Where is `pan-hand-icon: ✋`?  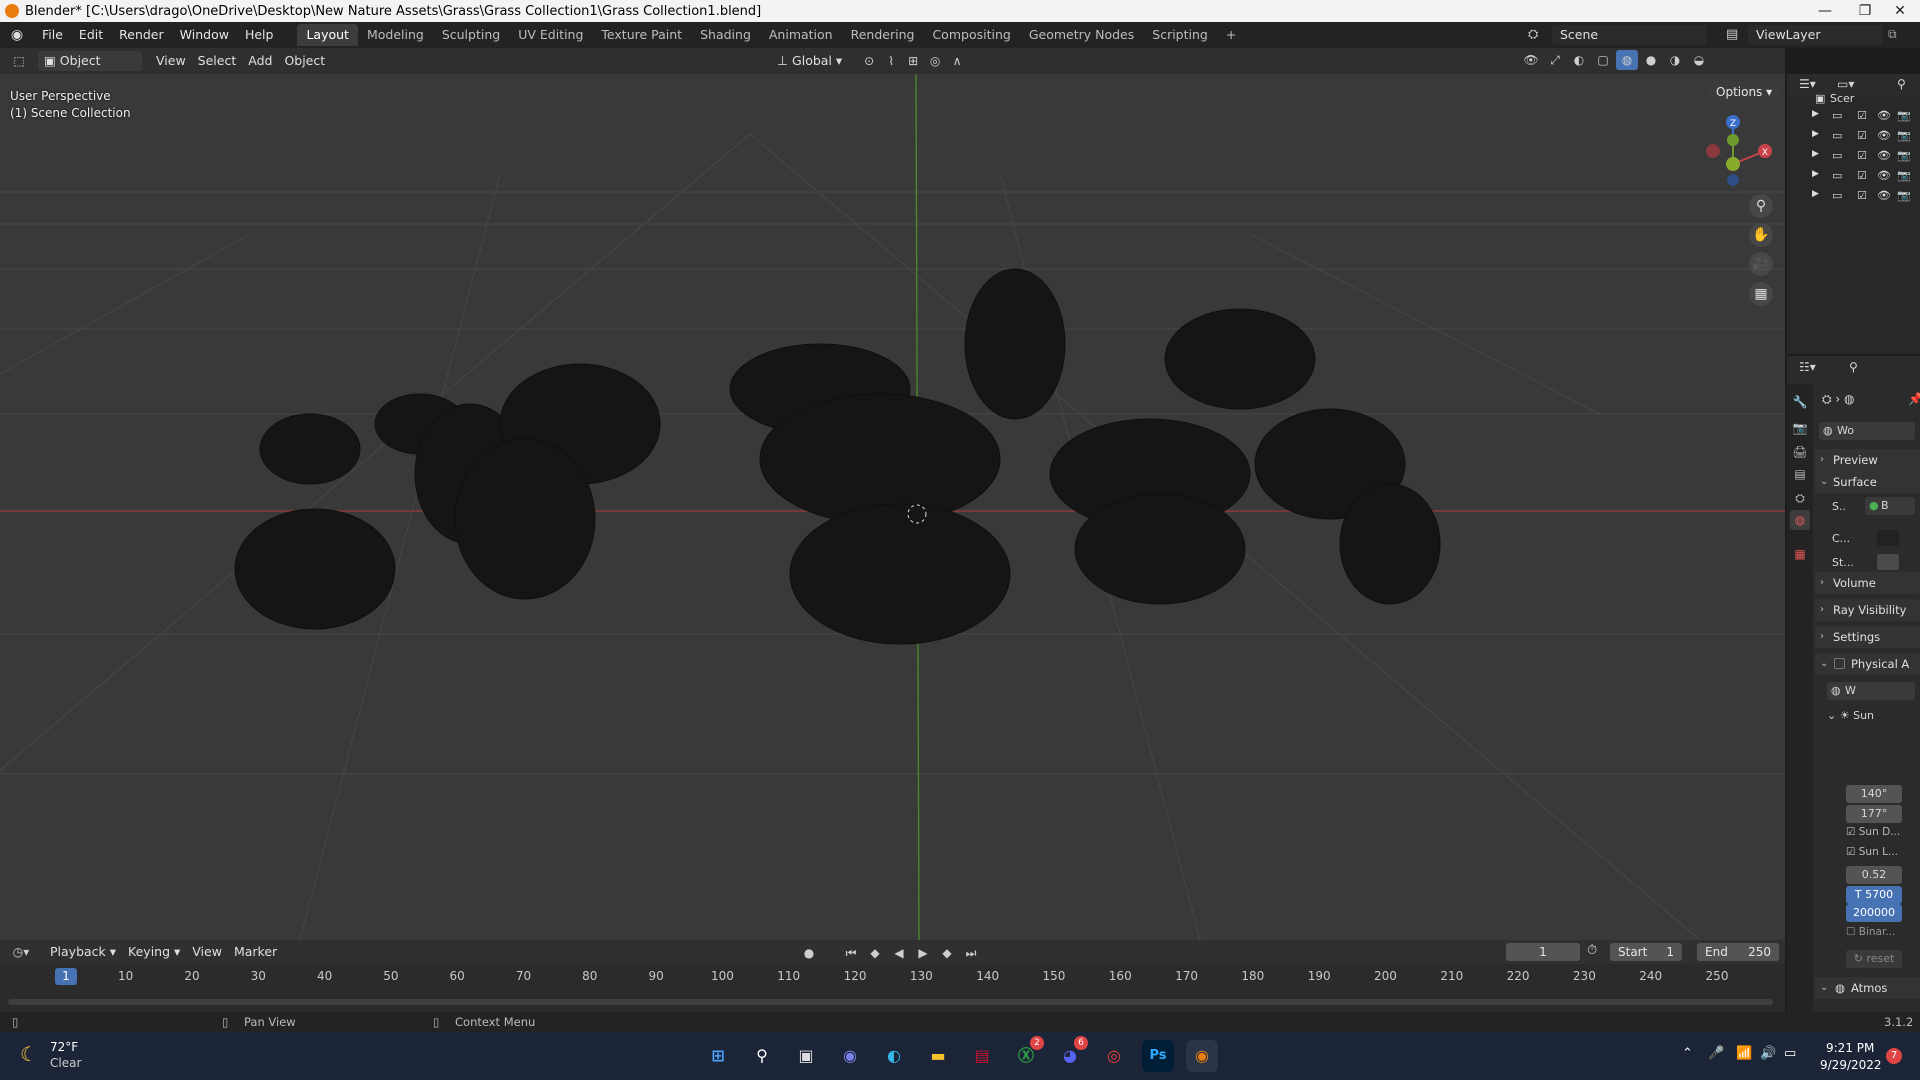 pan-hand-icon: ✋ is located at coordinates (1761, 235).